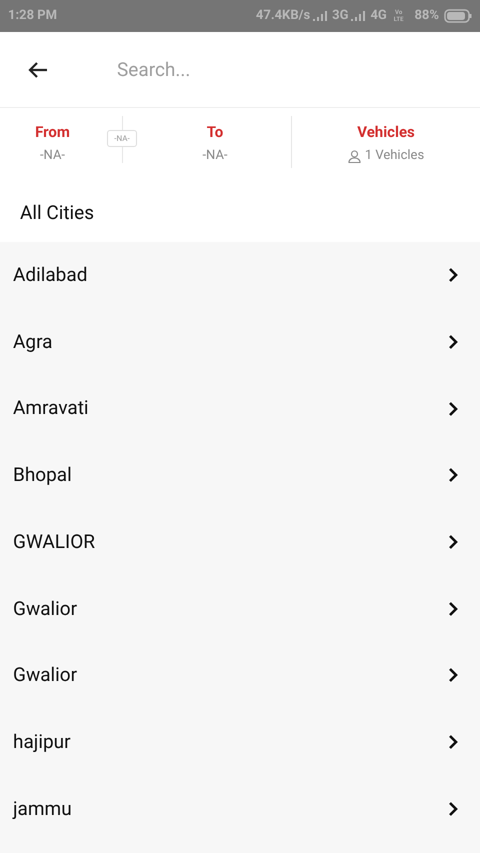 This screenshot has height=853, width=480. Describe the element at coordinates (33, 16) in the screenshot. I see `status-time: 1:28 PM` at that location.